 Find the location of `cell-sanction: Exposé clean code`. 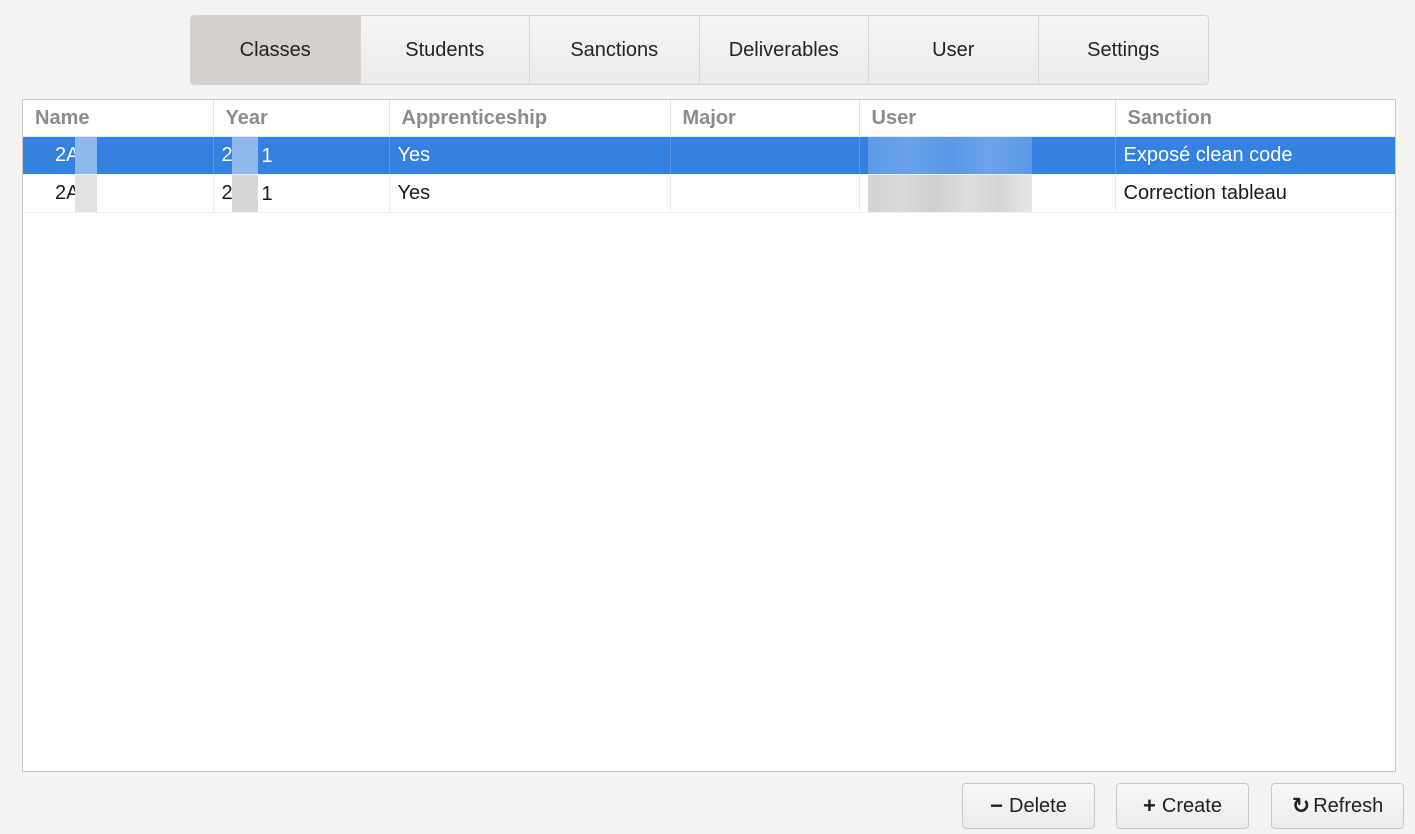

cell-sanction: Exposé clean code is located at coordinates (1255, 155).